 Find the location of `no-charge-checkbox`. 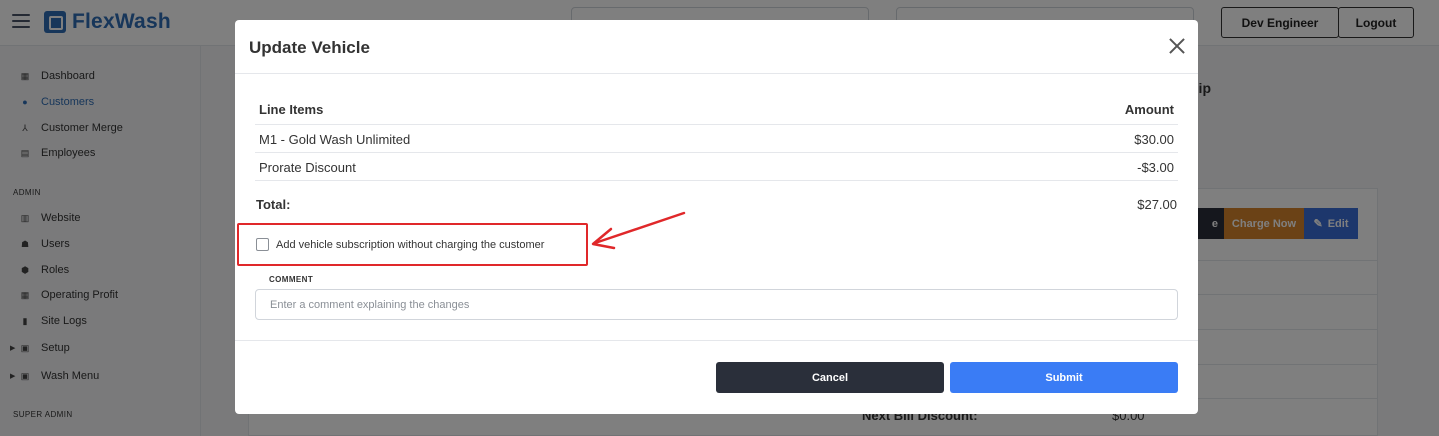

no-charge-checkbox is located at coordinates (262, 244).